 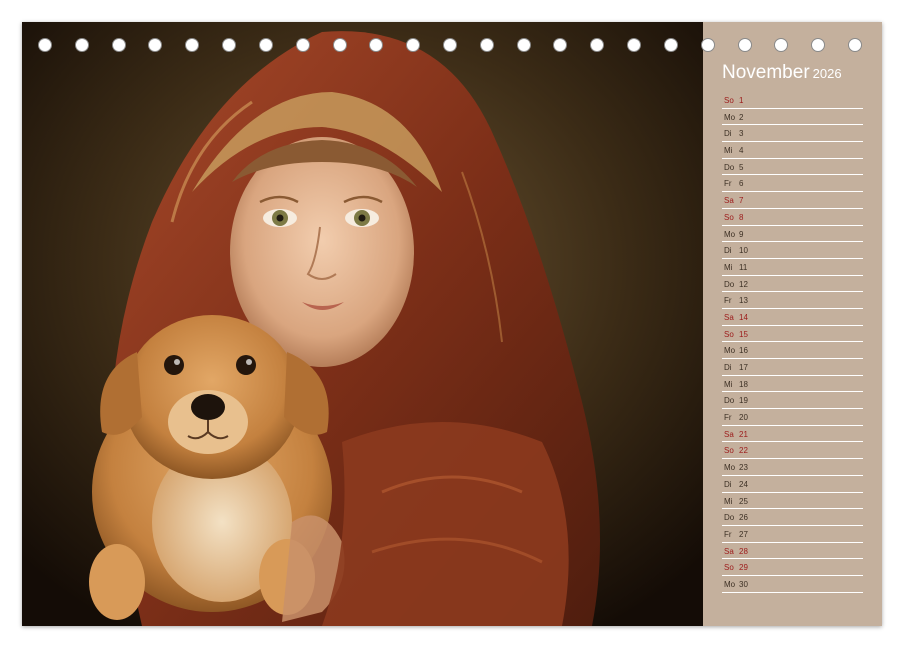 What do you see at coordinates (792, 250) in the screenshot?
I see `day-row: Di 10` at bounding box center [792, 250].